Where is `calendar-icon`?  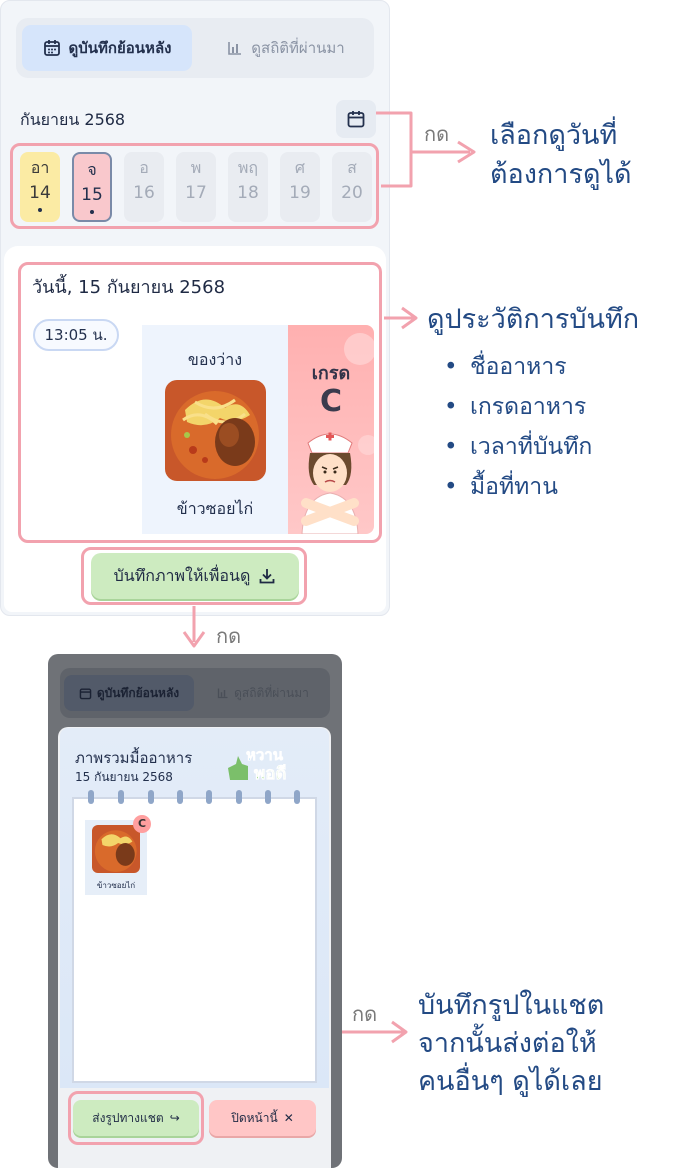 calendar-icon is located at coordinates (85, 693).